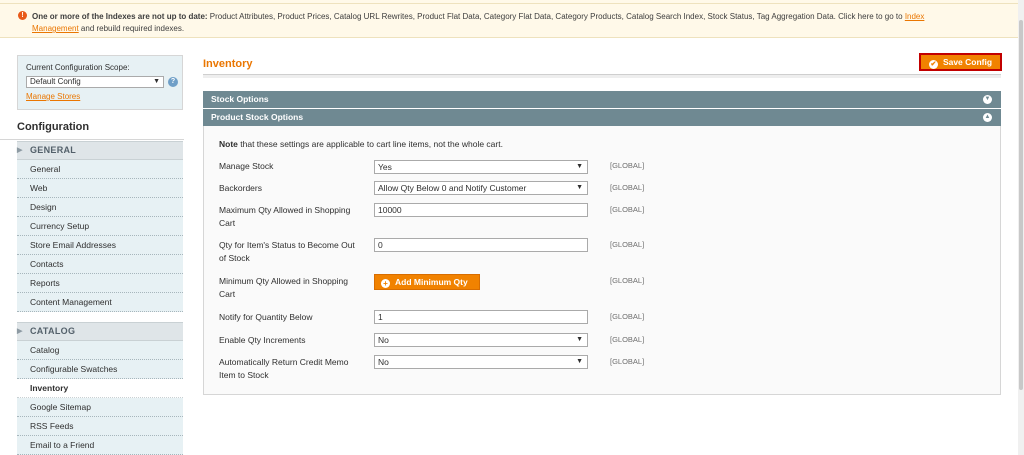 This screenshot has height=455, width=1024. What do you see at coordinates (602, 99) in the screenshot?
I see `section-stock-options: Stock Options ▼` at bounding box center [602, 99].